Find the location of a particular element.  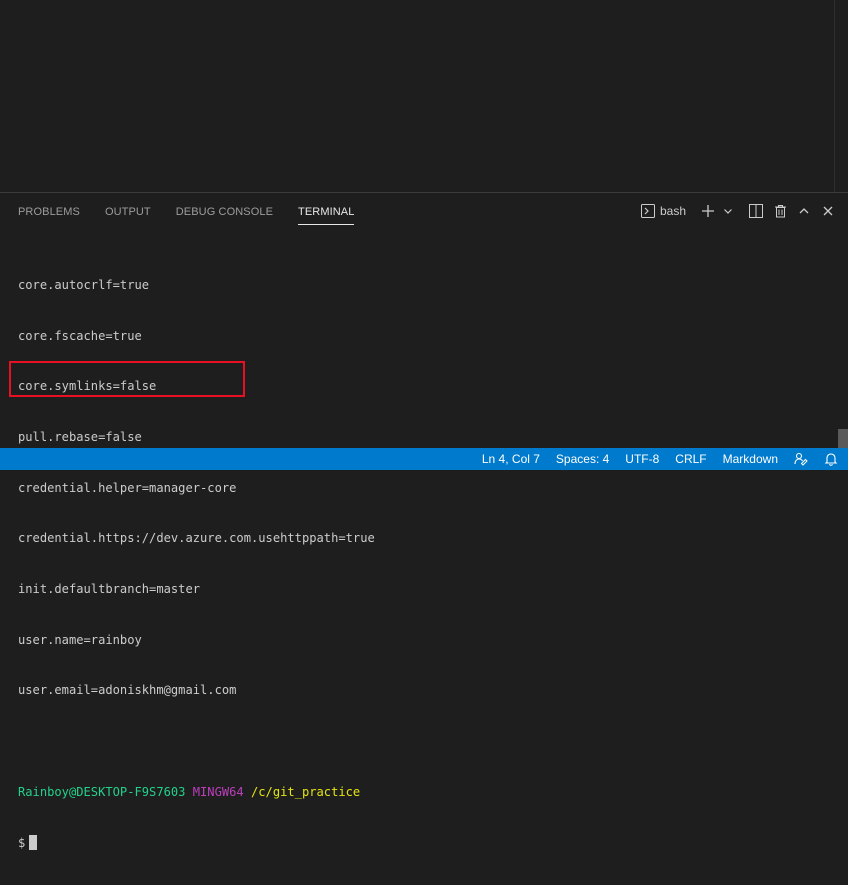

terminal-line: user.email=adoniskhm@gmail.com is located at coordinates (127, 690).